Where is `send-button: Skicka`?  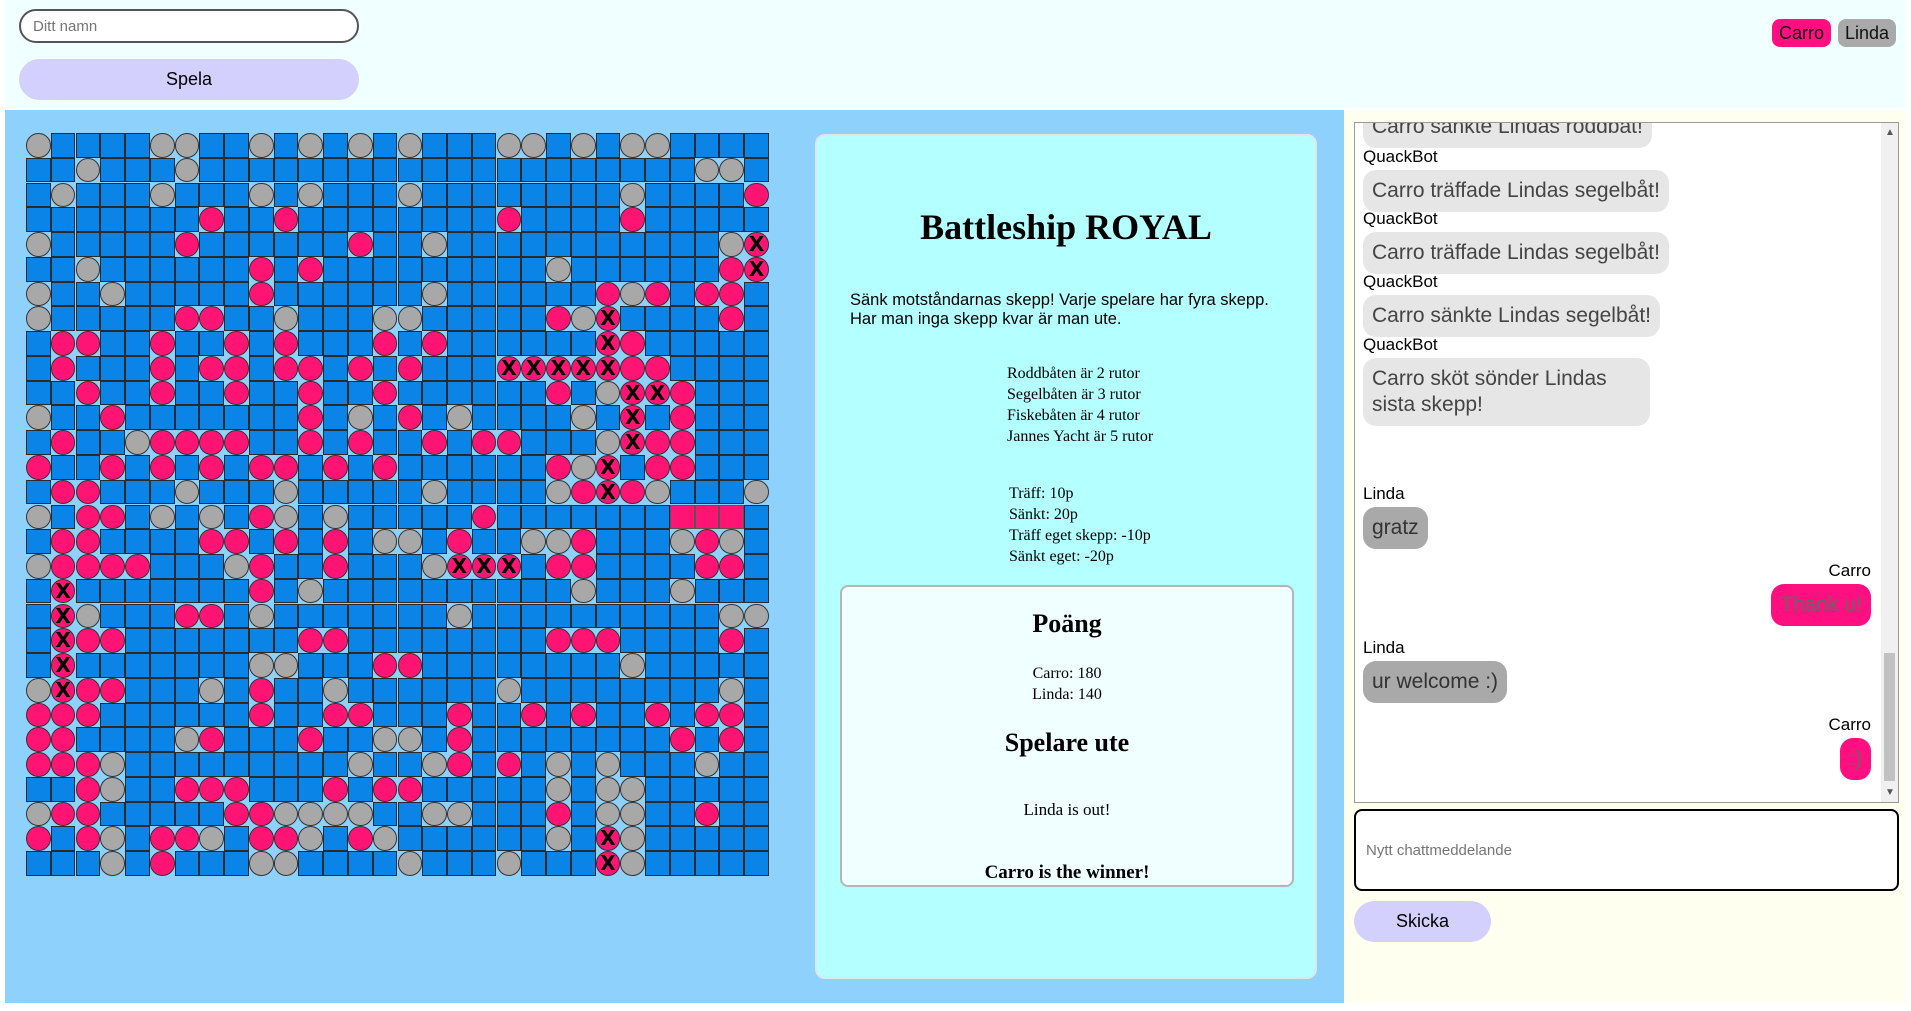 send-button: Skicka is located at coordinates (1422, 921).